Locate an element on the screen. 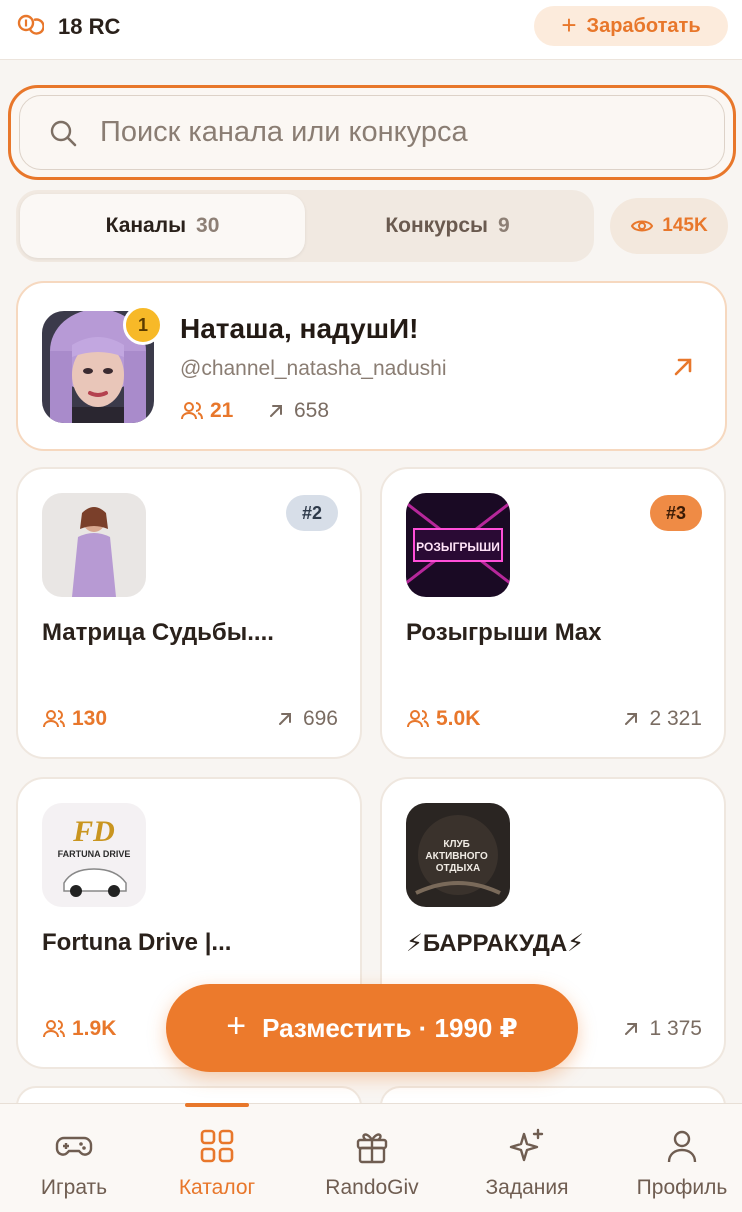 The height and width of the screenshot is (1212, 742). nav-label: Задания is located at coordinates (527, 1187).